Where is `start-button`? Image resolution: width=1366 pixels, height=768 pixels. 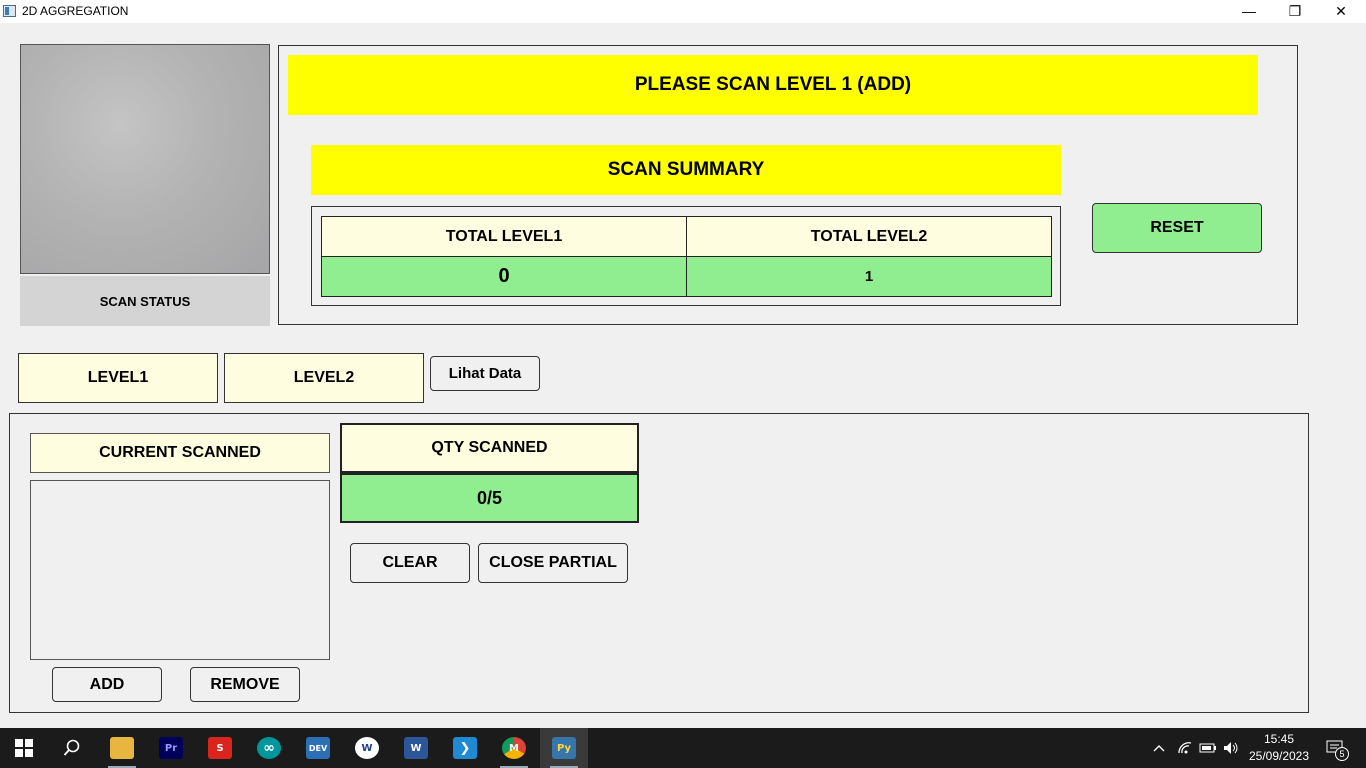
start-button is located at coordinates (24, 748).